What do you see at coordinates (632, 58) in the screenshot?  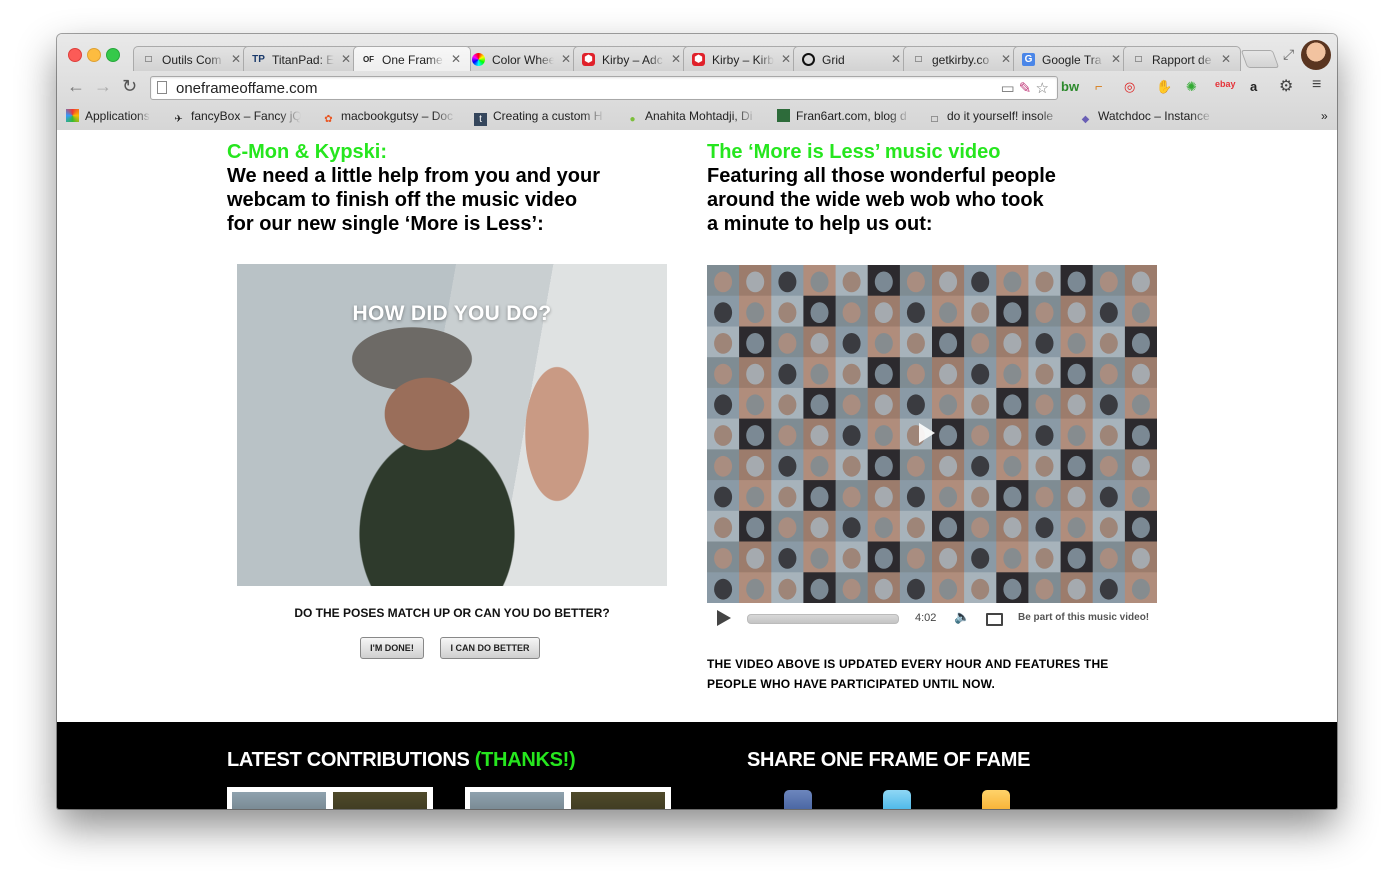 I see `tab-kirby-adc: ⬢ Kirby – Adc ✕` at bounding box center [632, 58].